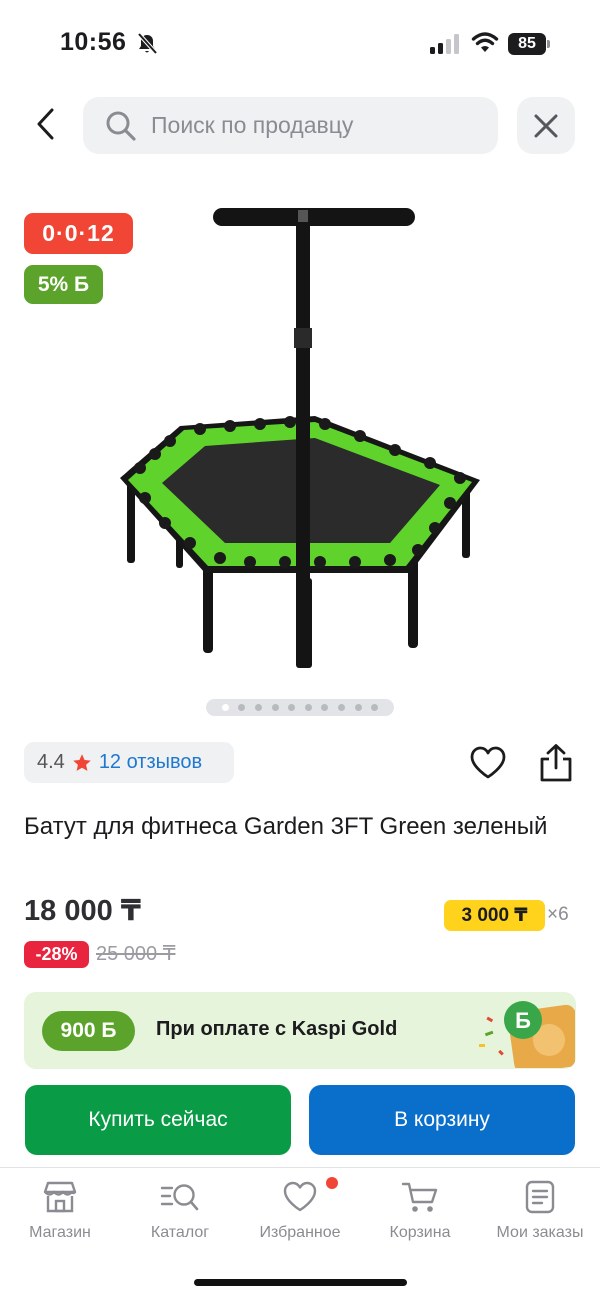 The image size is (600, 1300). What do you see at coordinates (82, 911) in the screenshot?
I see `product-price: 18 000 ₸` at bounding box center [82, 911].